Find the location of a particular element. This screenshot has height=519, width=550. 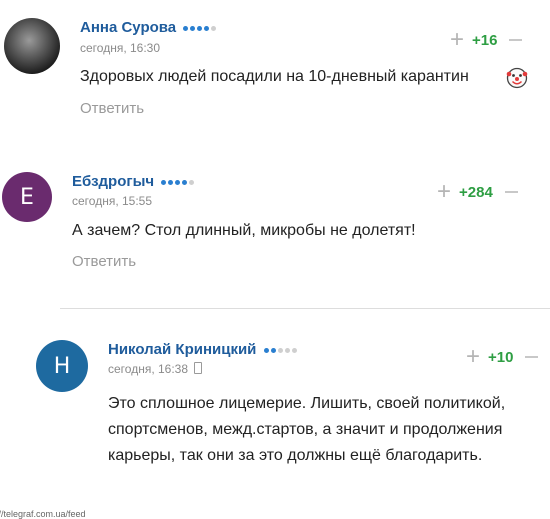

avatar-photo is located at coordinates (32, 46).